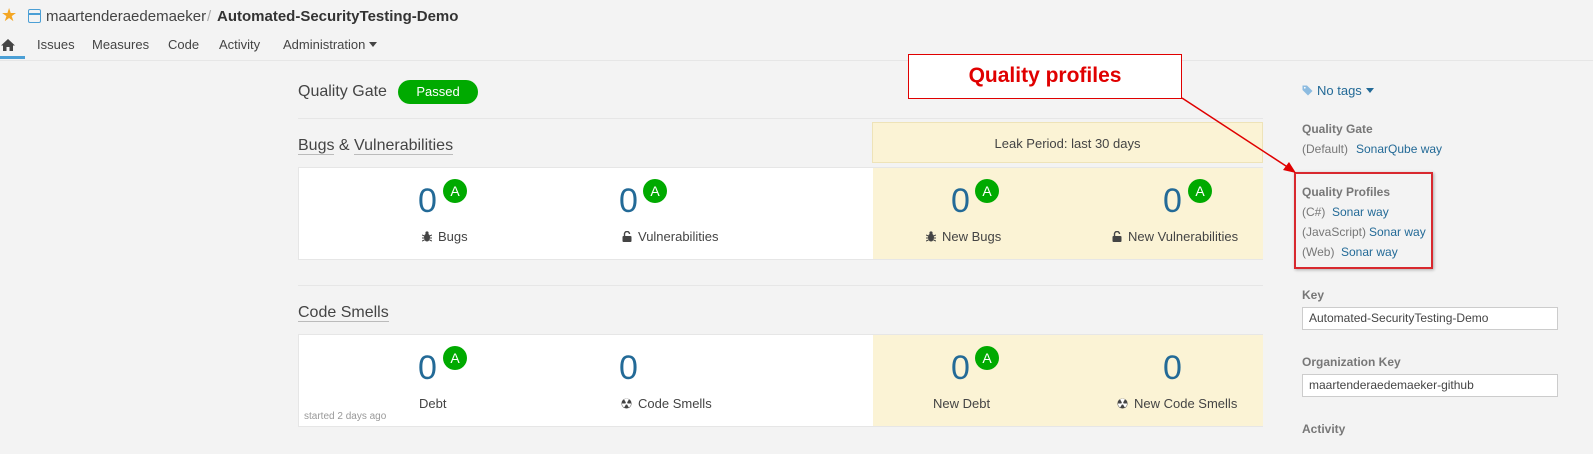 This screenshot has height=454, width=1593. I want to click on bugs-label-text: Bugs, so click(453, 236).